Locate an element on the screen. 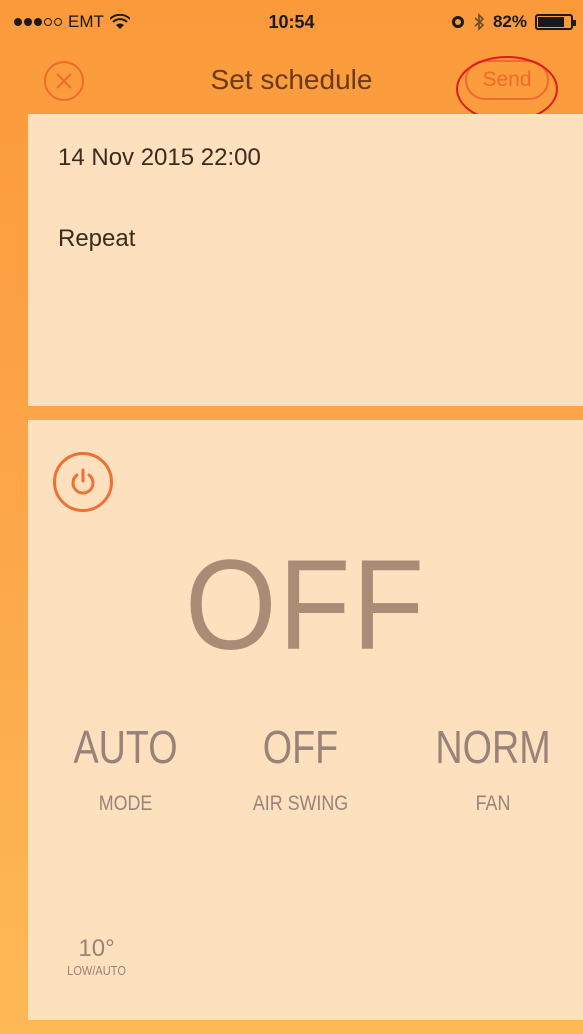 This screenshot has height=1034, width=583. air-swing-option: OFF AIR SWING is located at coordinates (300, 768).